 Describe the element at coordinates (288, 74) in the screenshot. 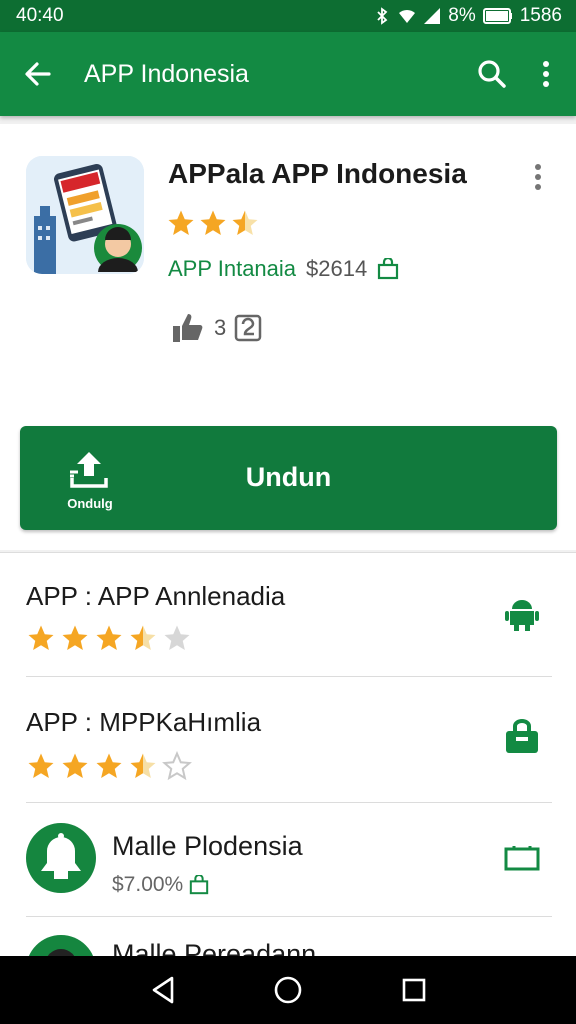

I see `app-bar: APP Indonesia` at that location.